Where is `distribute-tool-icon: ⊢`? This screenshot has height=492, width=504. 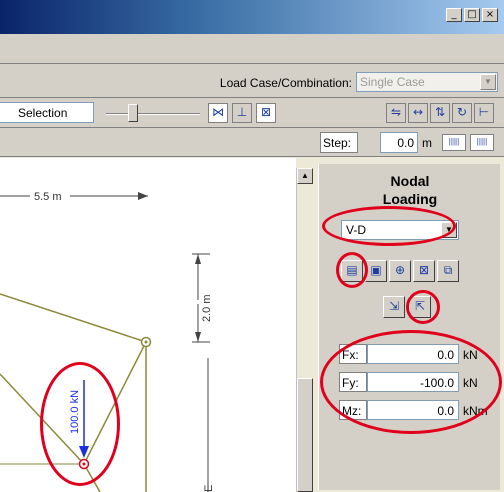 distribute-tool-icon: ⊢ is located at coordinates (484, 113).